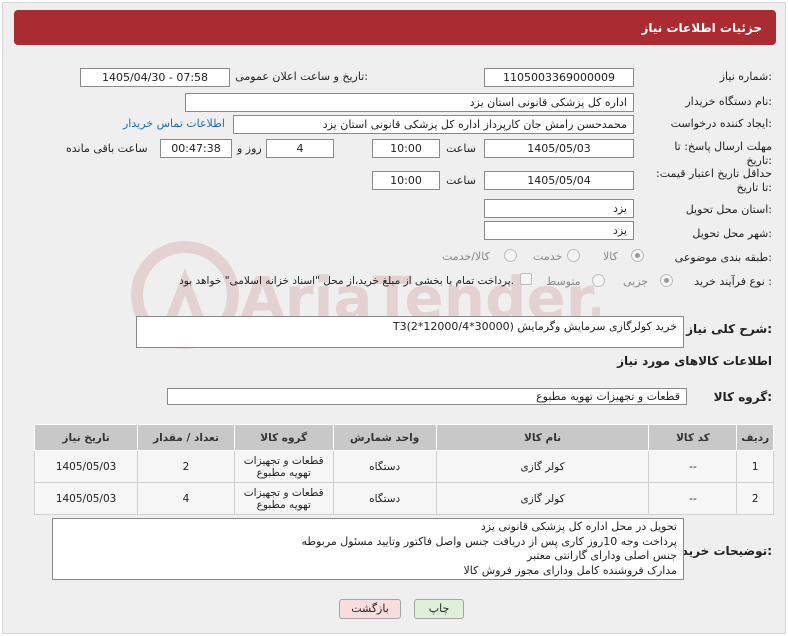 The width and height of the screenshot is (788, 636). I want to click on col-header-quantity: تعداد / مقدار, so click(186, 437).